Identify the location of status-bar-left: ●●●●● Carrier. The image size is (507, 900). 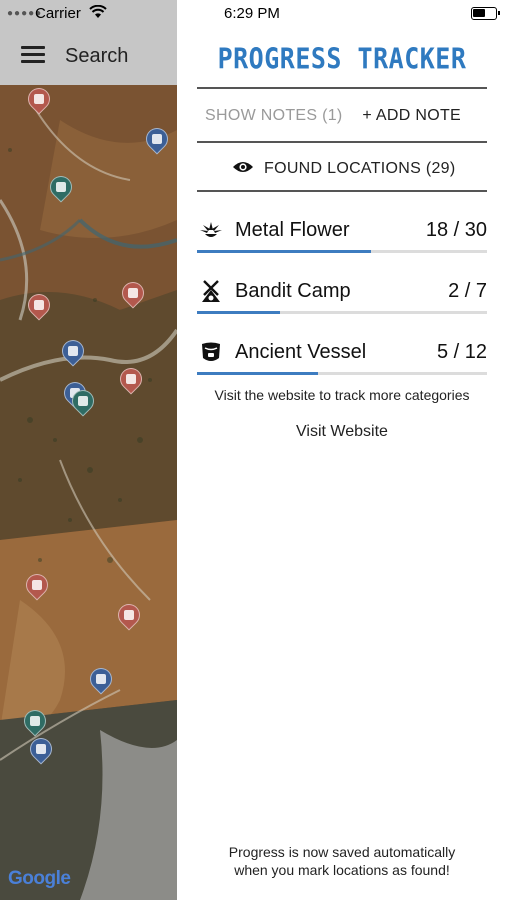
(88, 13).